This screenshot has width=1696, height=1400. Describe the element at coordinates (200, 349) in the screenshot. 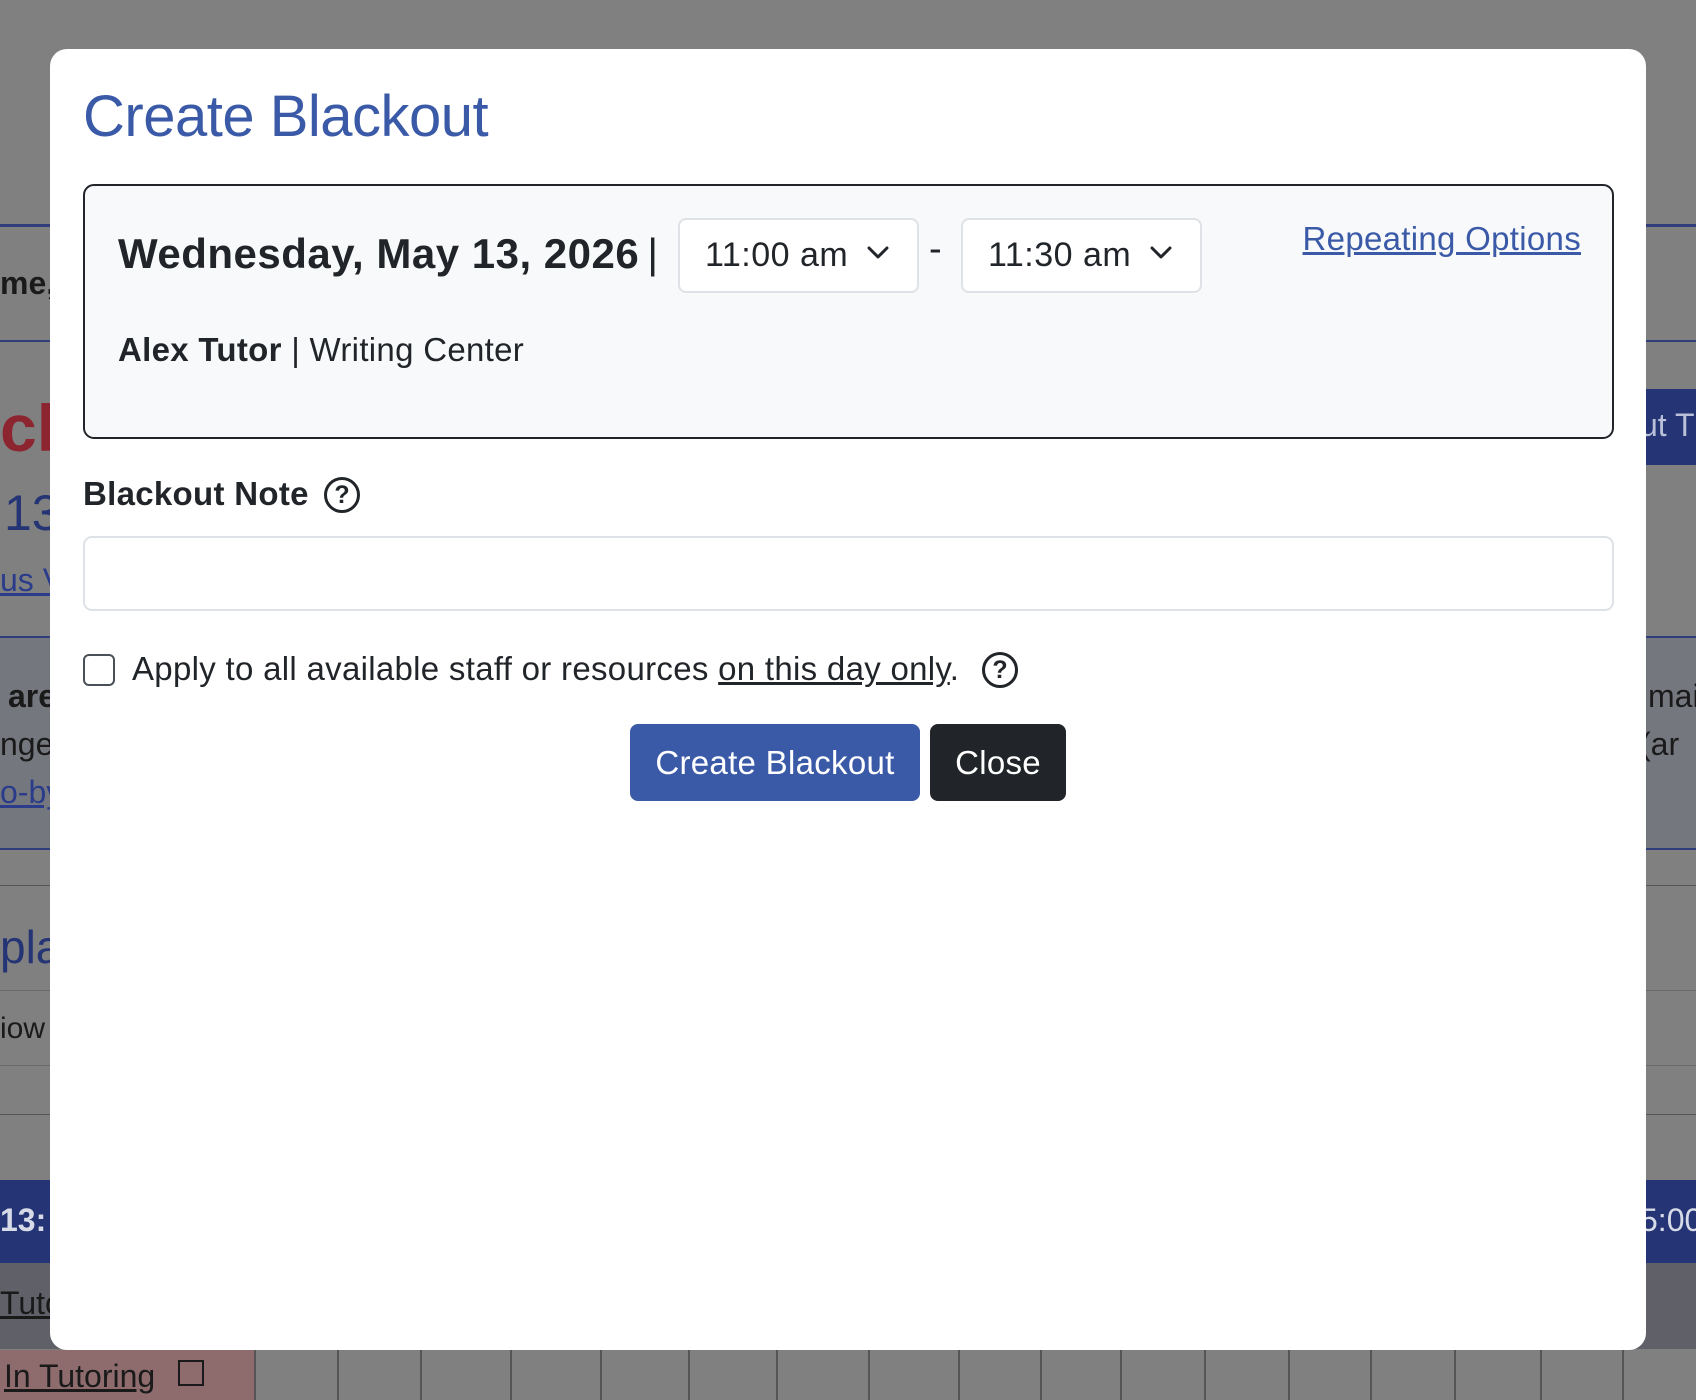

I see `tutor-name: Alex Tutor` at that location.